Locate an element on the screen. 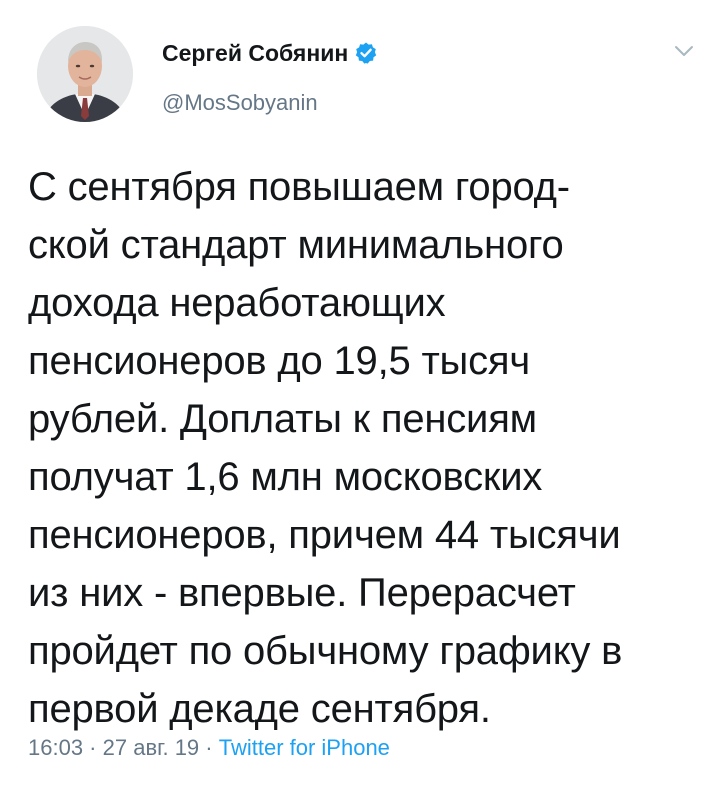  avatar is located at coordinates (85, 74).